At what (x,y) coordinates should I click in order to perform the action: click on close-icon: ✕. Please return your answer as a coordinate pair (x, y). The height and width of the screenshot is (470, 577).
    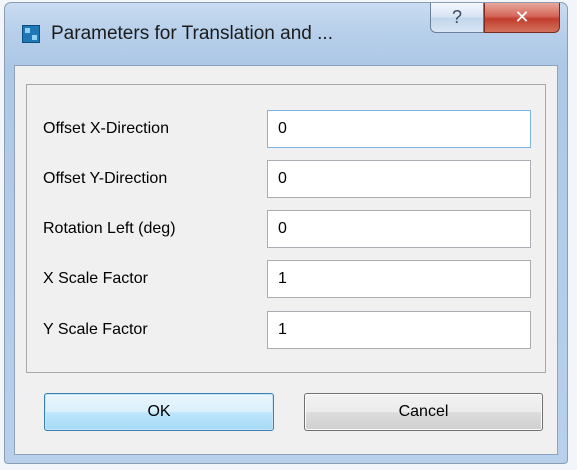
    Looking at the image, I should click on (522, 17).